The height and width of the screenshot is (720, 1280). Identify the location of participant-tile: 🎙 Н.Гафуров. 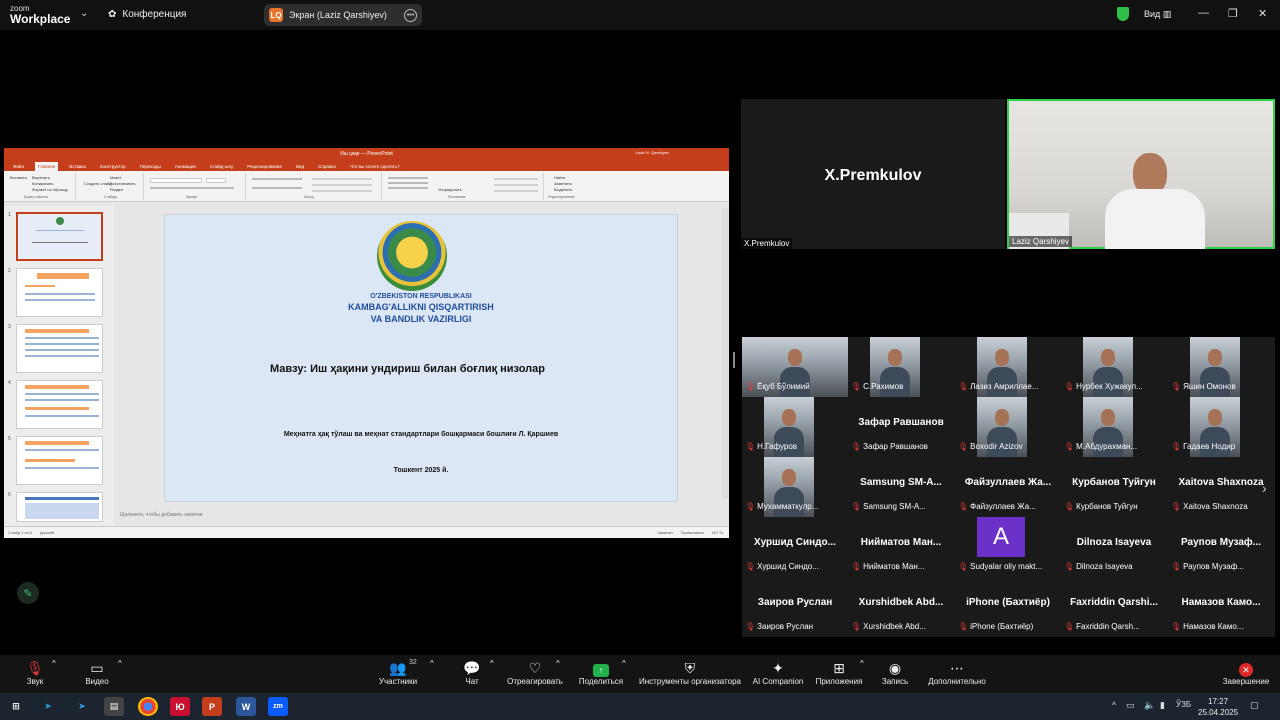
(795, 427).